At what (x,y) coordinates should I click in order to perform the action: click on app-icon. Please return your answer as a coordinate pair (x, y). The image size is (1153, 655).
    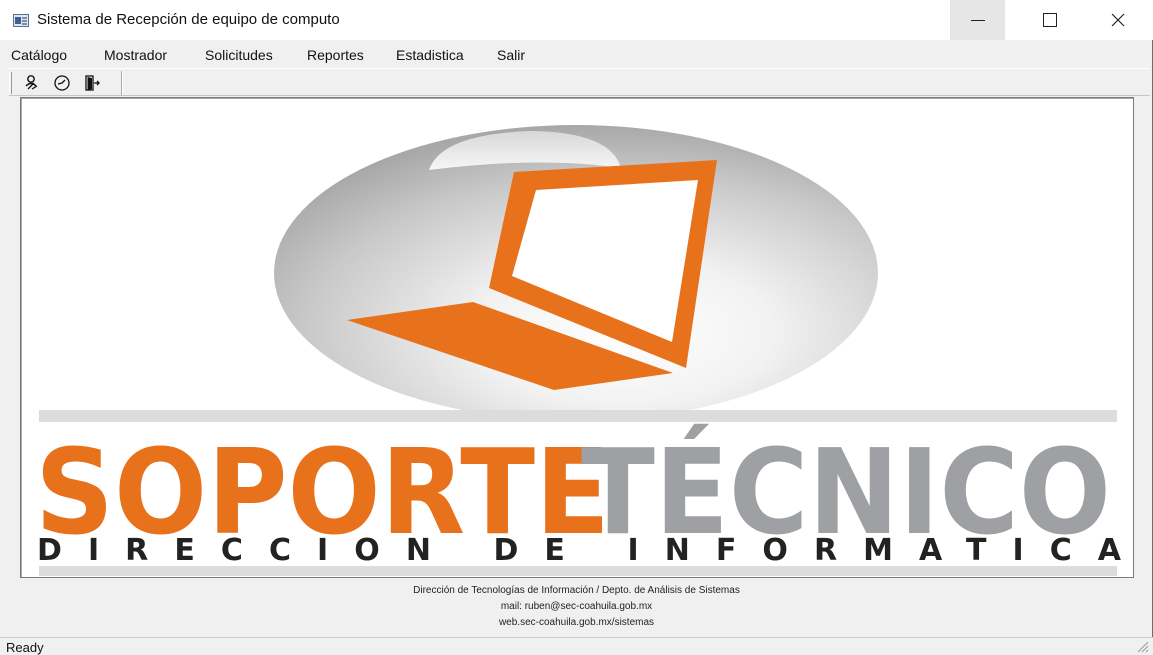
    Looking at the image, I should click on (21, 20).